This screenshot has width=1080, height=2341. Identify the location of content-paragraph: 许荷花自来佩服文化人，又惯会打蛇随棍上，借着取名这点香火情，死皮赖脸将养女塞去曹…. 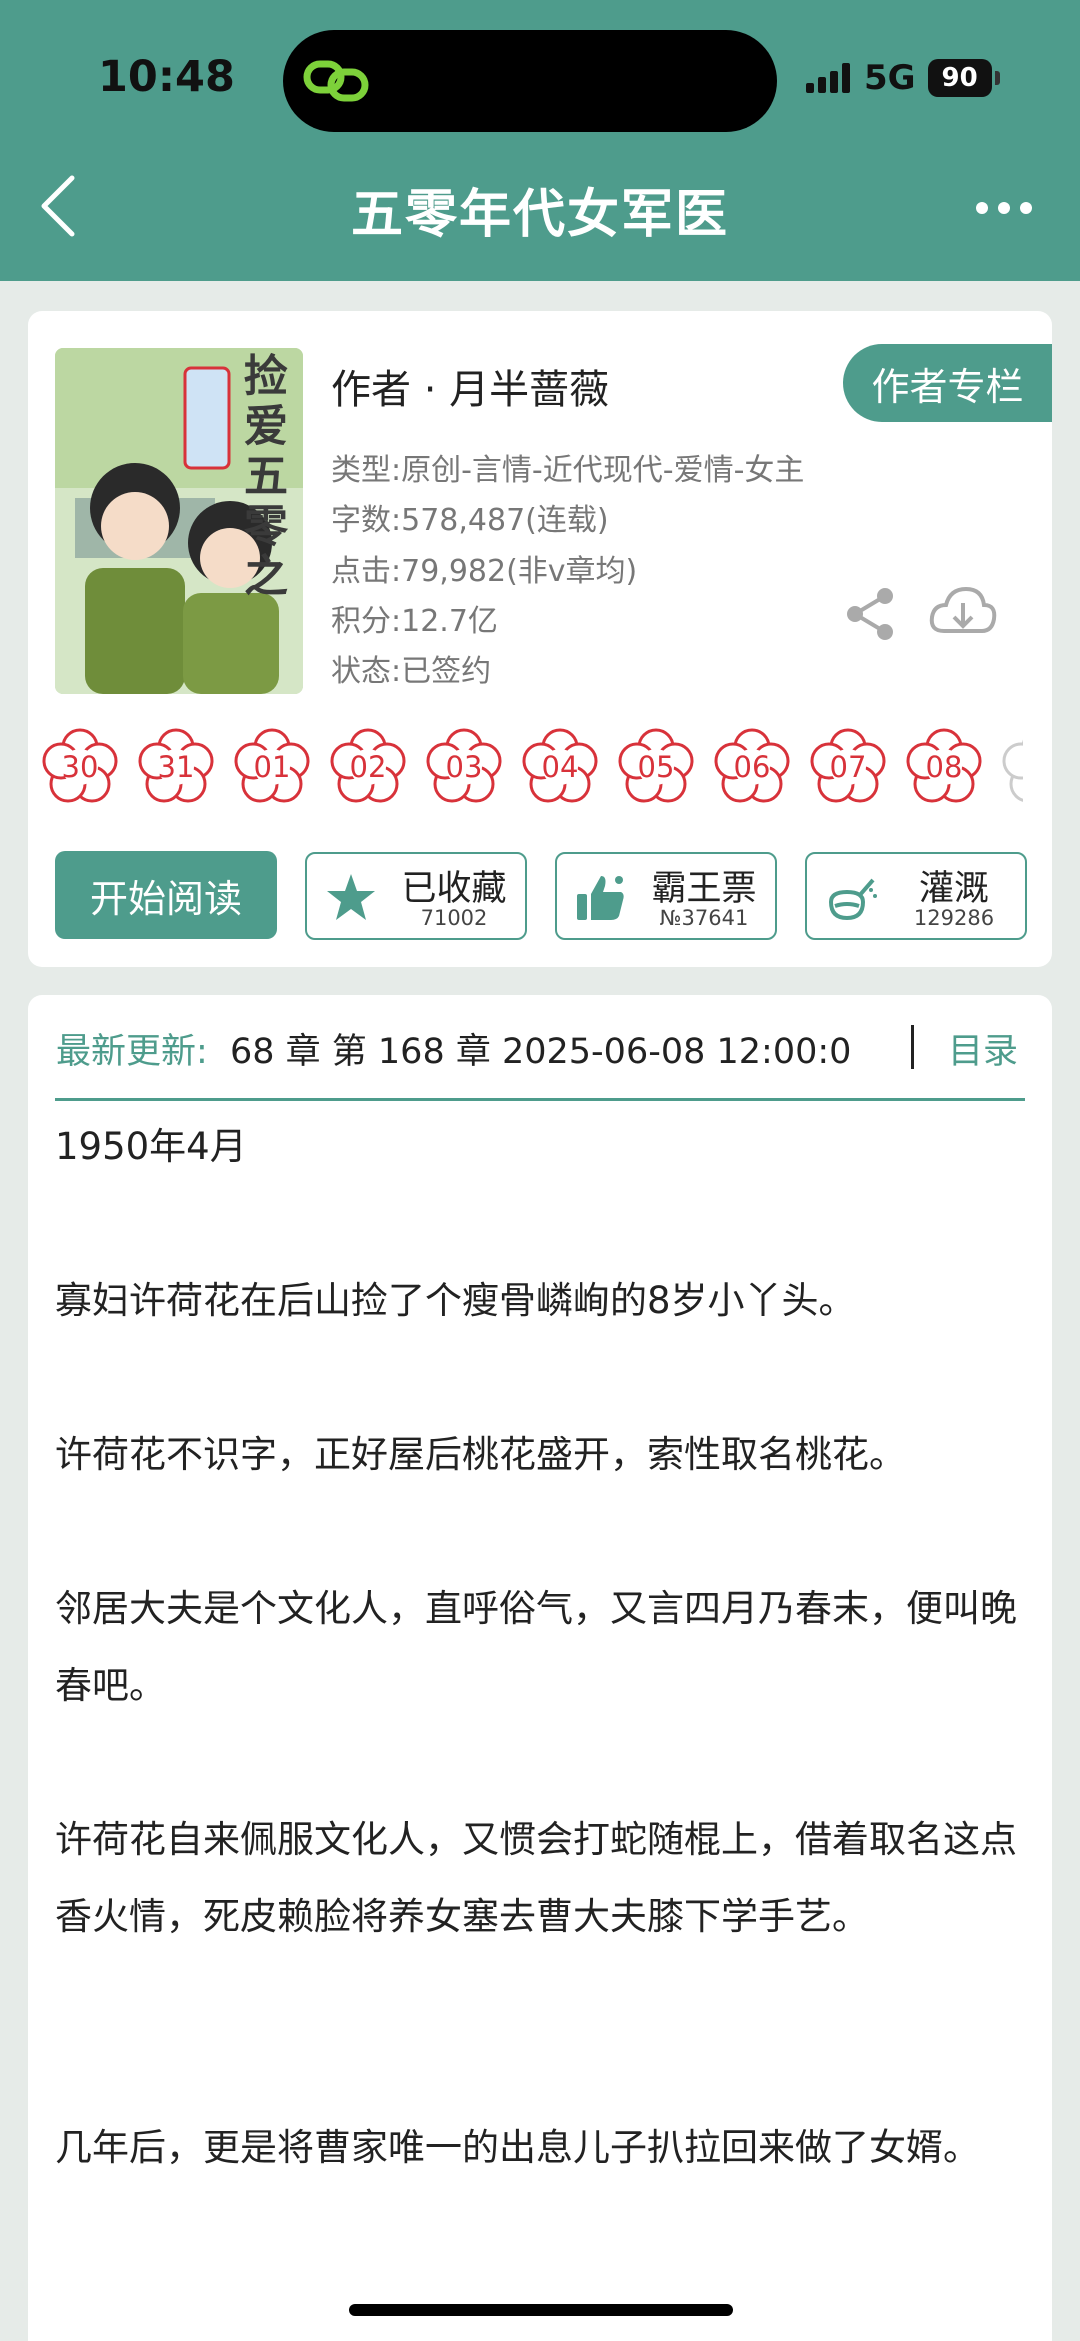
(536, 1878).